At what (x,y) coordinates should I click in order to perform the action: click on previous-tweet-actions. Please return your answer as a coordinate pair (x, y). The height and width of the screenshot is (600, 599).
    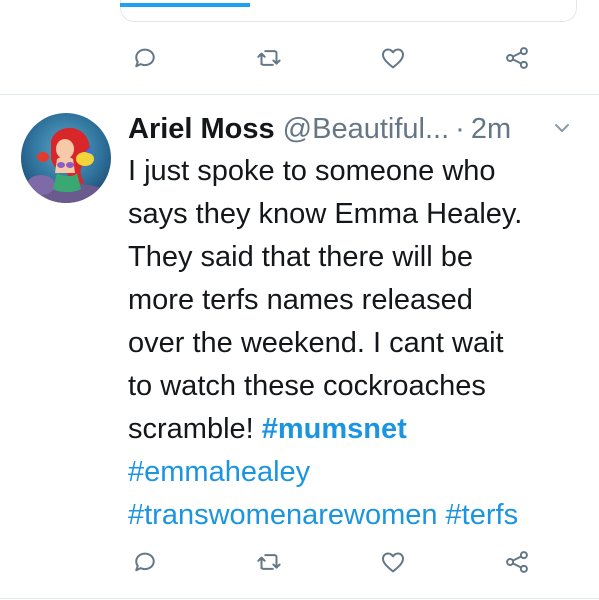
    Looking at the image, I should click on (331, 58).